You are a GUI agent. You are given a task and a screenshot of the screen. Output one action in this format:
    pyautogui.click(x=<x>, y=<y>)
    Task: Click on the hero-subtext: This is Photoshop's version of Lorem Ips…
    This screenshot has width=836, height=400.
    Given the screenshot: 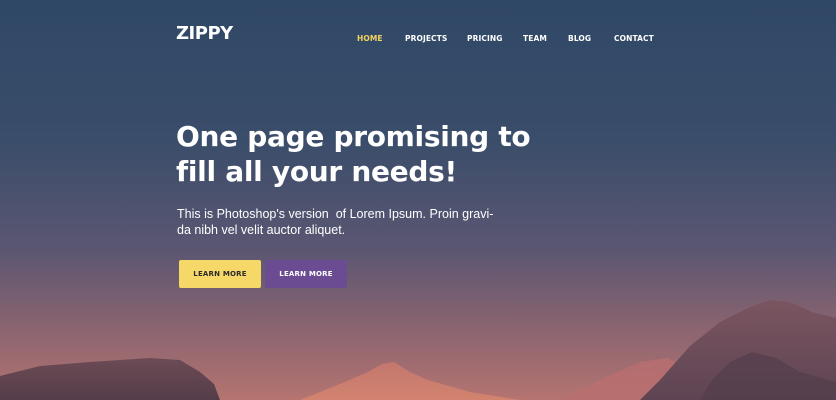 What is the action you would take?
    pyautogui.click(x=342, y=222)
    